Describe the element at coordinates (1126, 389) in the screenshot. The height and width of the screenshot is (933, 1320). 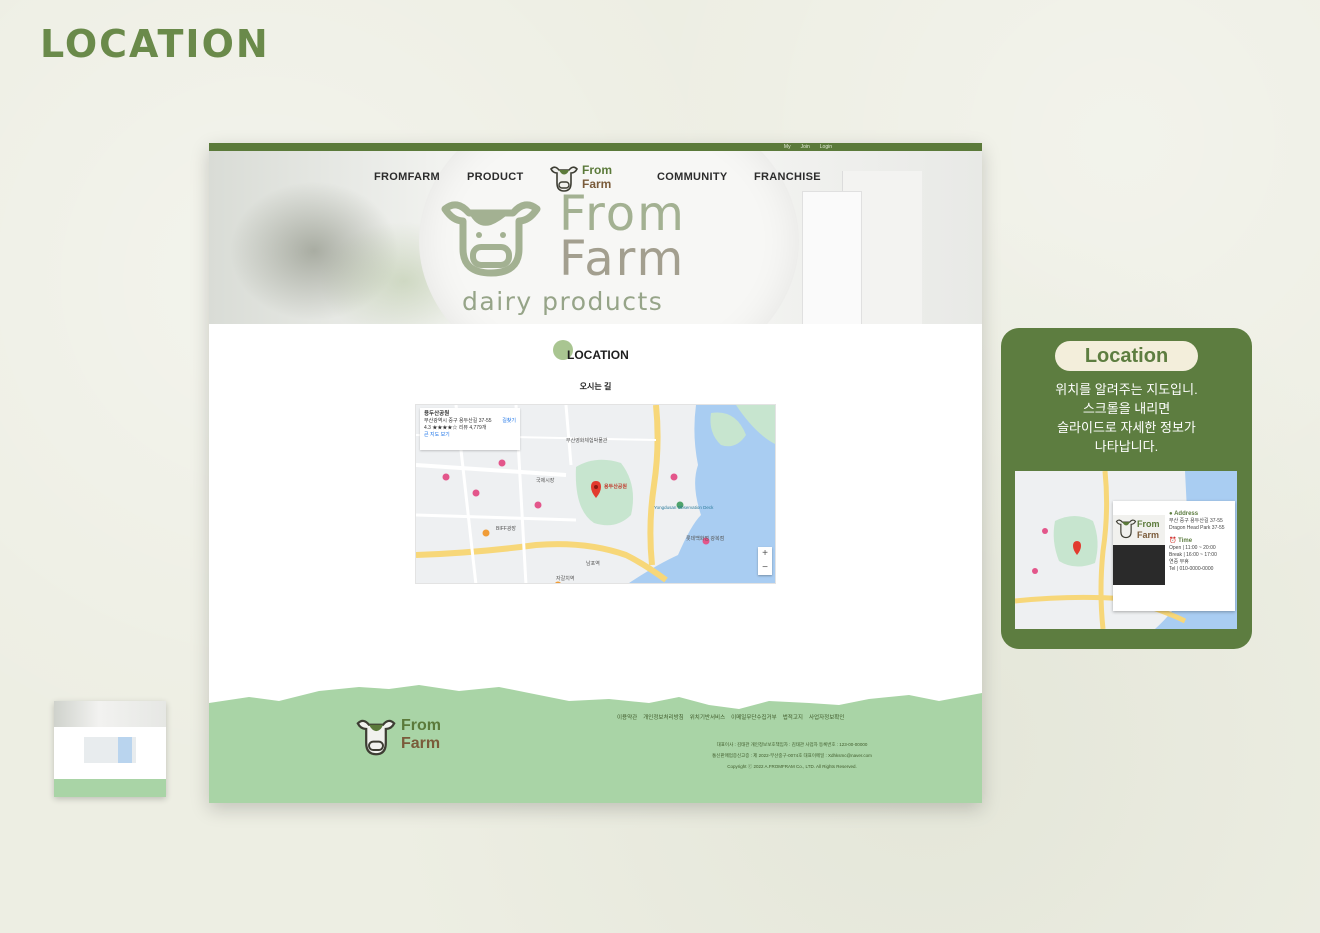
I see `callout-line: 위치를 알려주는 지도입니.` at that location.